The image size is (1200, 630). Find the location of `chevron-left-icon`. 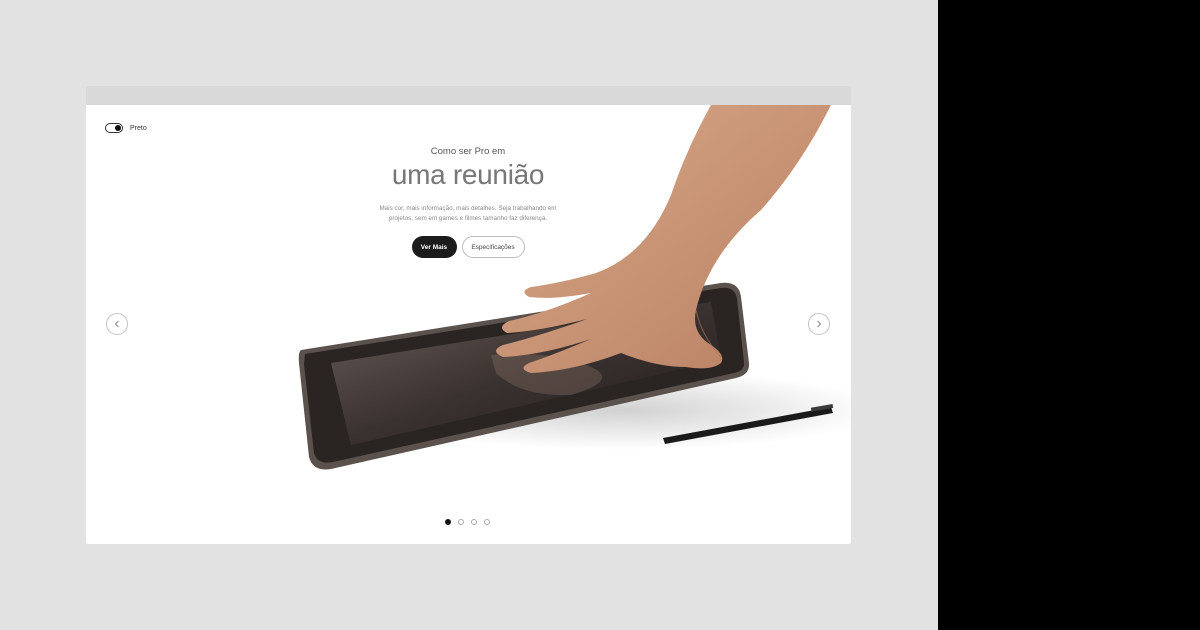

chevron-left-icon is located at coordinates (116, 324).